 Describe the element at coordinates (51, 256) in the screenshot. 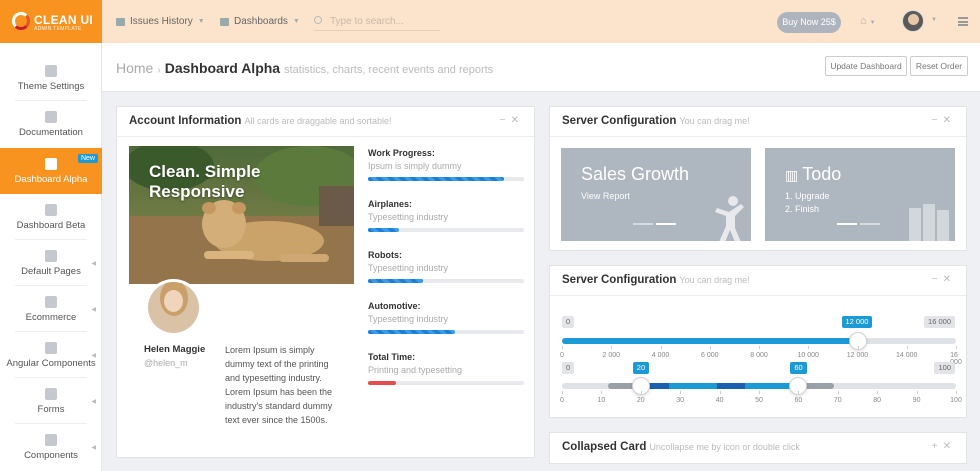

I see `page-icon` at that location.